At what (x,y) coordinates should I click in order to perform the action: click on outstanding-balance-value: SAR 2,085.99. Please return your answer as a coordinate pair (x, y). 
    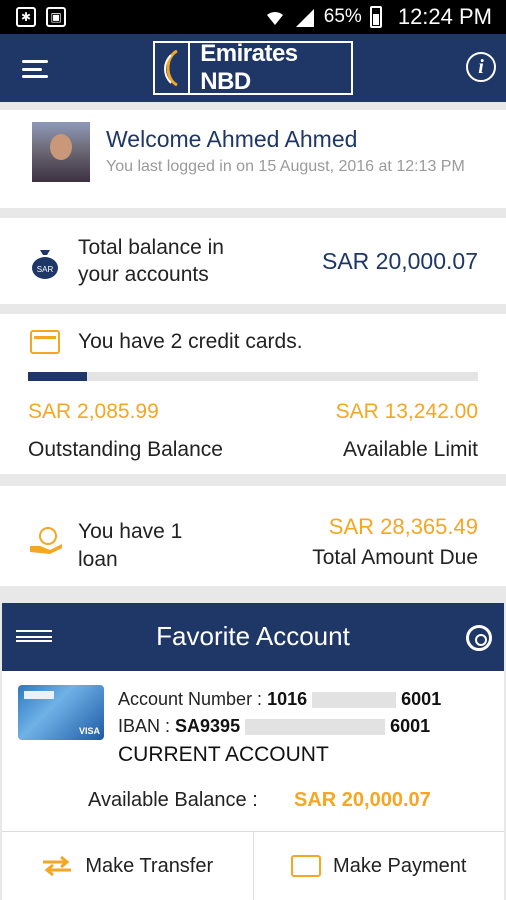
    Looking at the image, I should click on (93, 411).